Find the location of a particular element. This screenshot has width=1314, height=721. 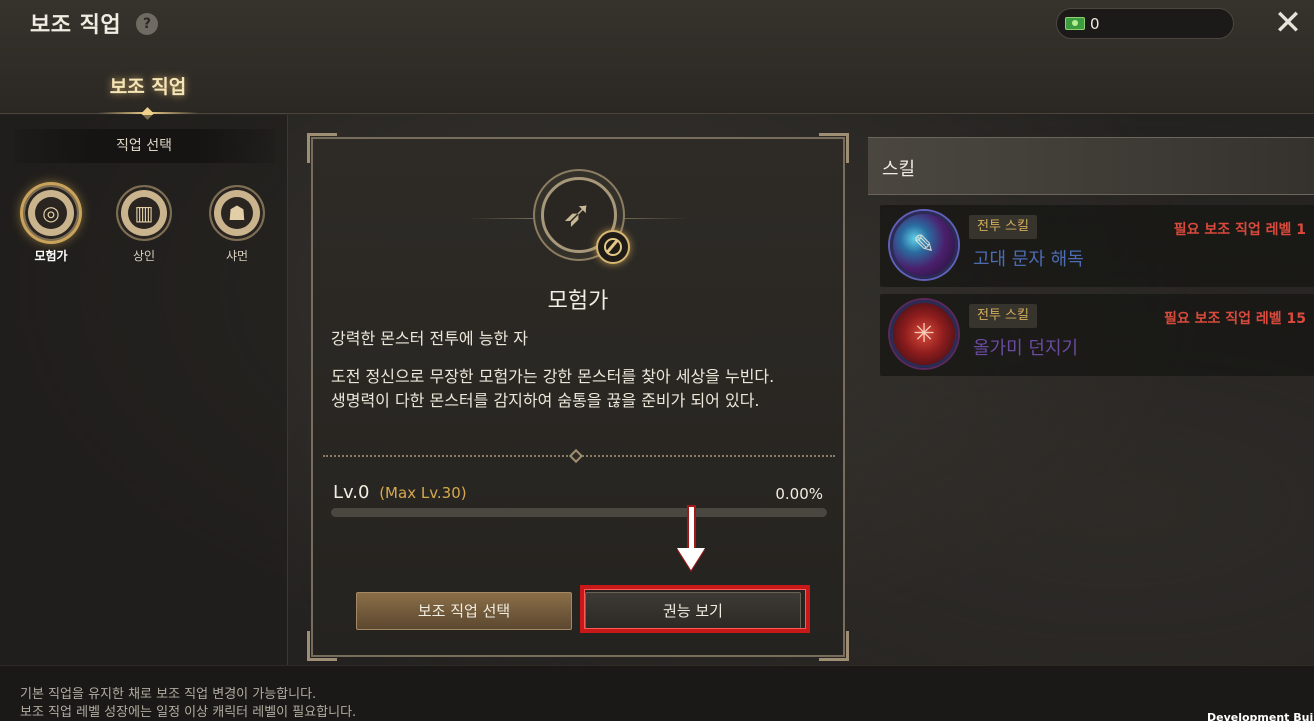

max-level: (Max Lv.30) is located at coordinates (423, 493).